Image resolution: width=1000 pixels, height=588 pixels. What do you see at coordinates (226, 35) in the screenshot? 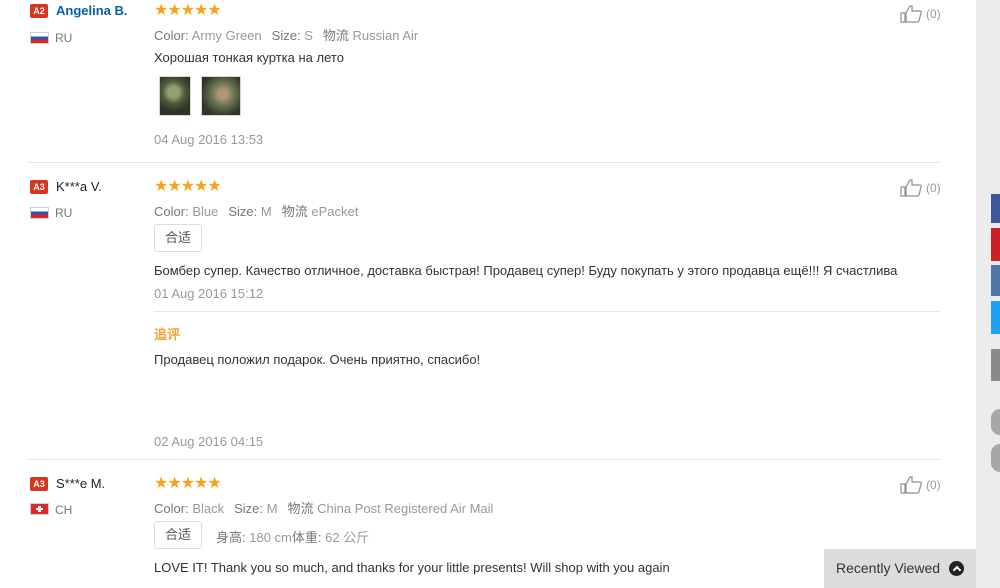
I see `color-value: Army Green` at bounding box center [226, 35].